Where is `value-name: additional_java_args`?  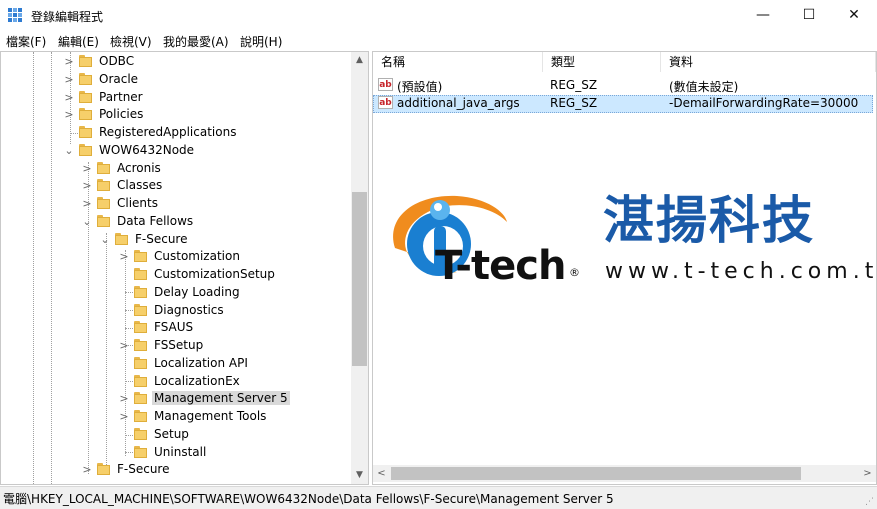 value-name: additional_java_args is located at coordinates (458, 103).